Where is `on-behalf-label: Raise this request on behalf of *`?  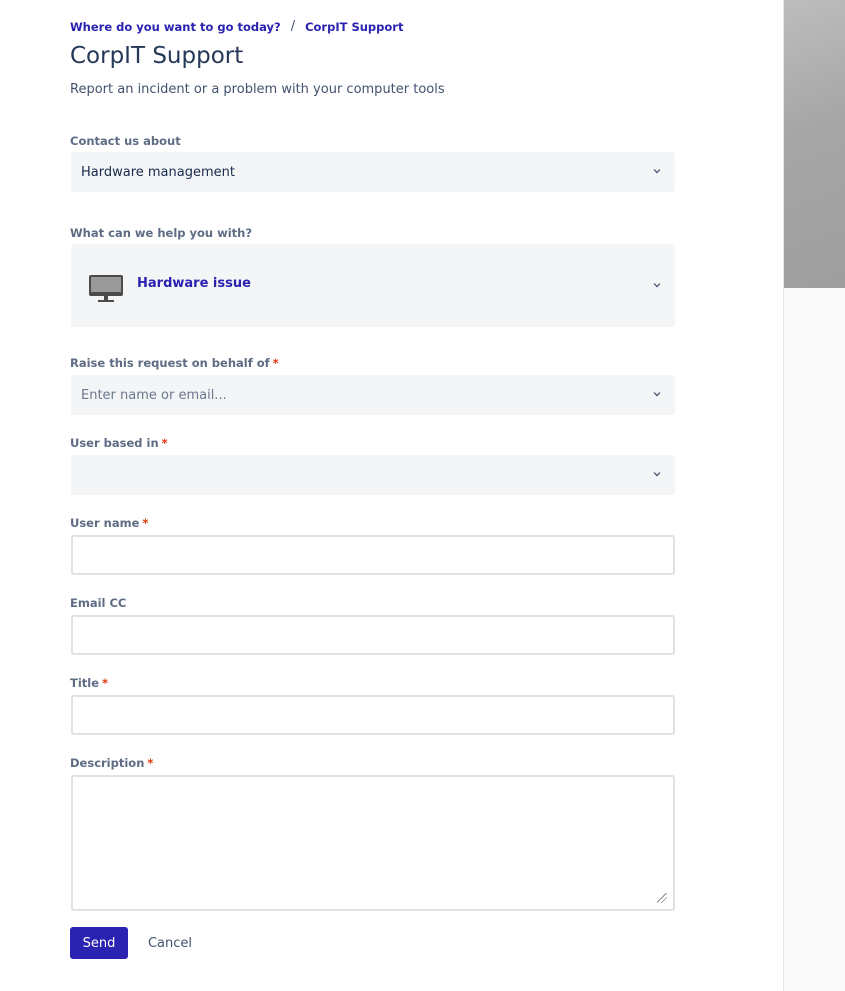 on-behalf-label: Raise this request on behalf of * is located at coordinates (174, 363).